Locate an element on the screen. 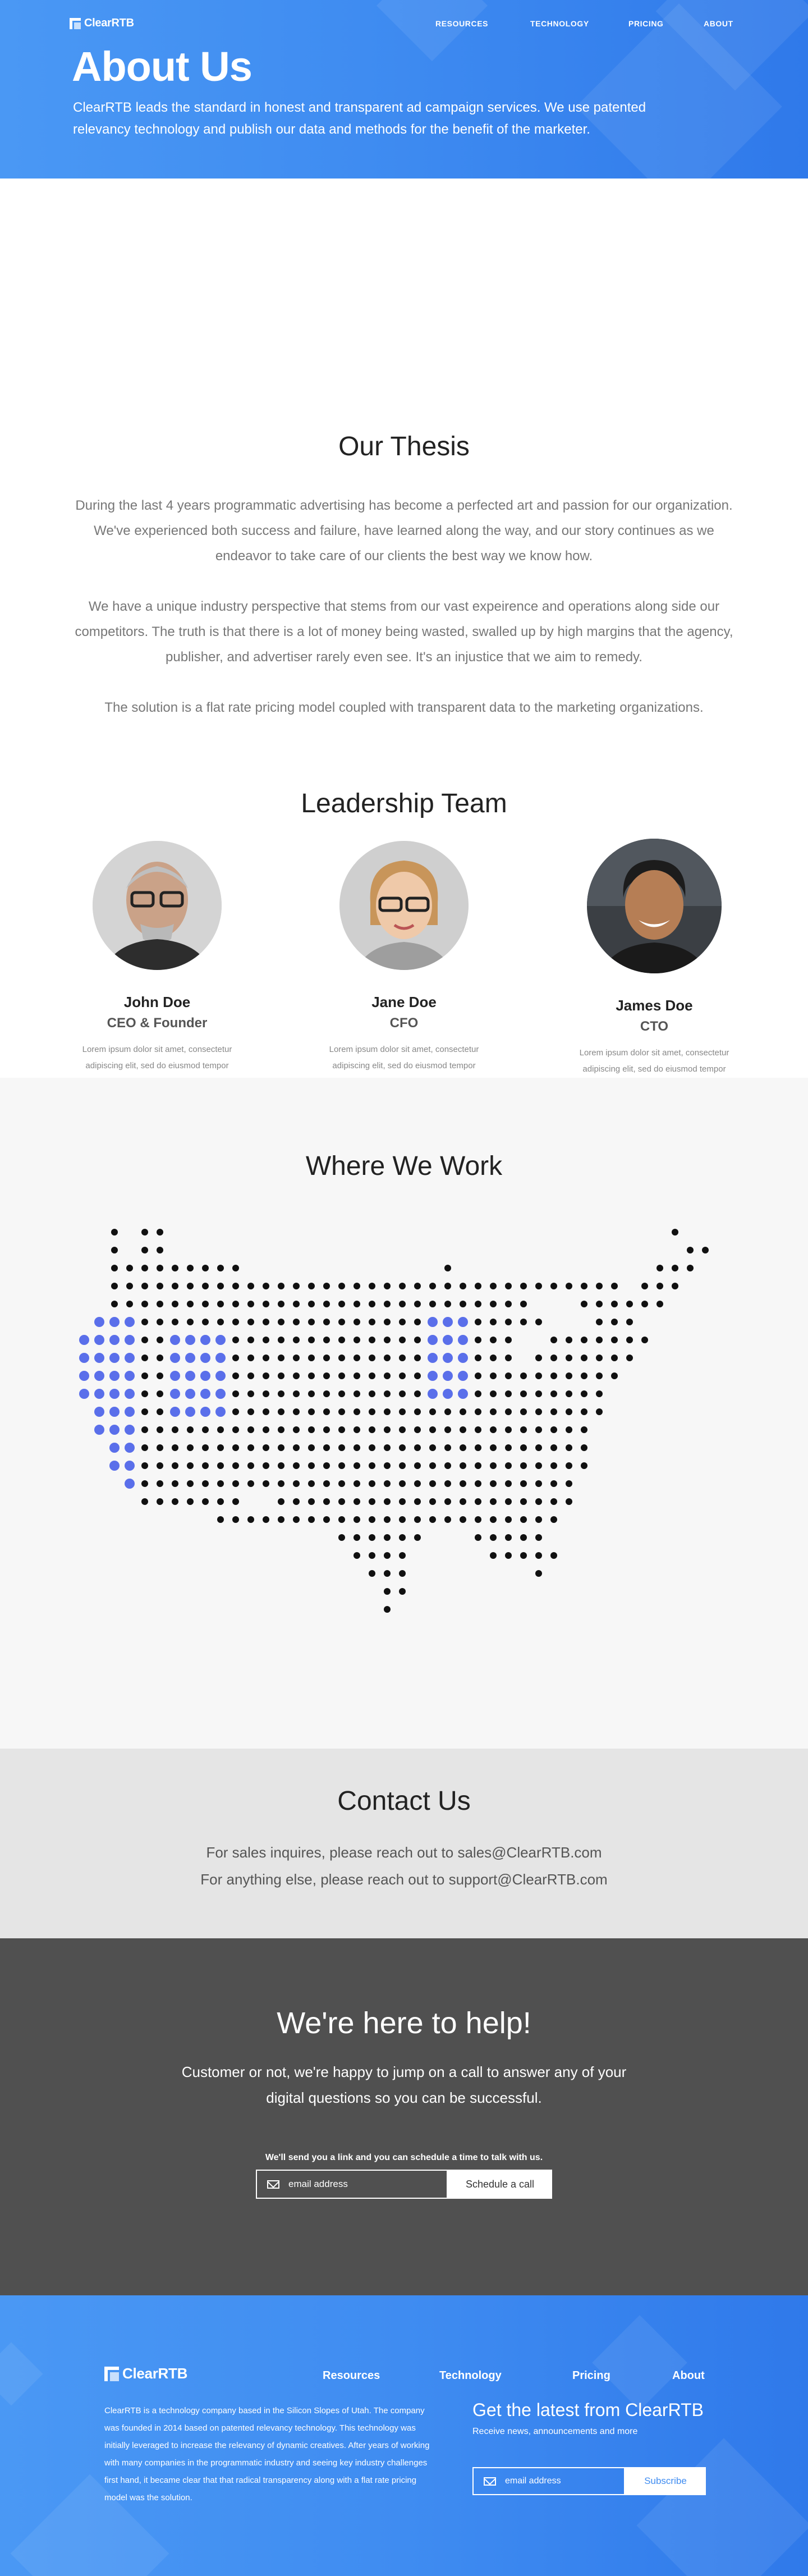  nav-link-technology: TECHNOLOGY is located at coordinates (559, 23).